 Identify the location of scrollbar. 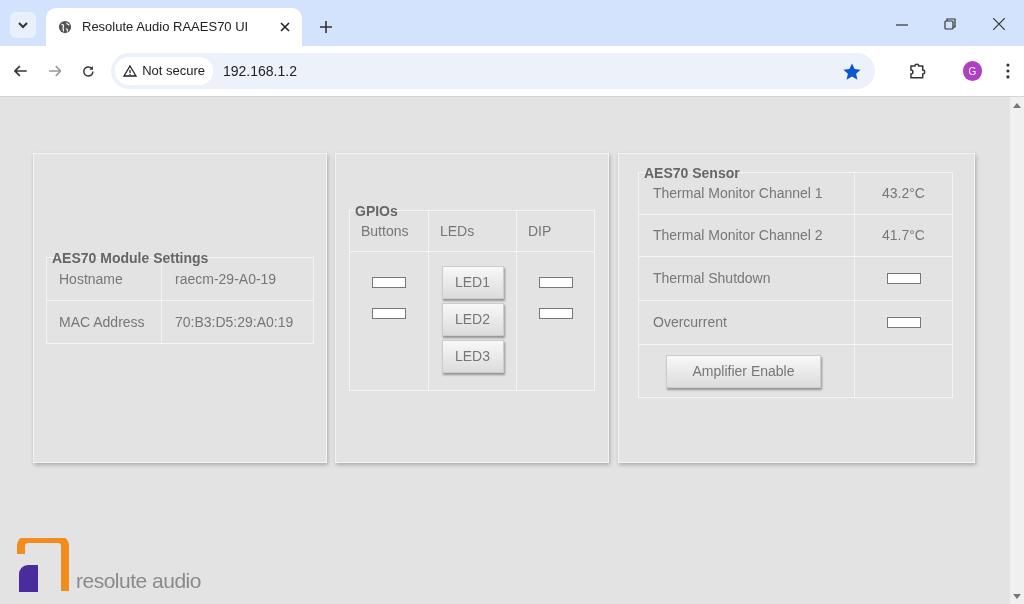
(1017, 350).